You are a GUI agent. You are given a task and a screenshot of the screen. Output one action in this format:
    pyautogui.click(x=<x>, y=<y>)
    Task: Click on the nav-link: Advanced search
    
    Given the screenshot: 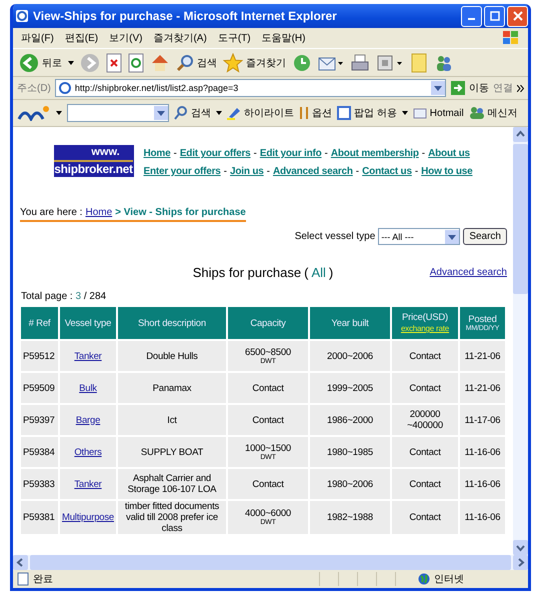 What is the action you would take?
    pyautogui.click(x=312, y=171)
    